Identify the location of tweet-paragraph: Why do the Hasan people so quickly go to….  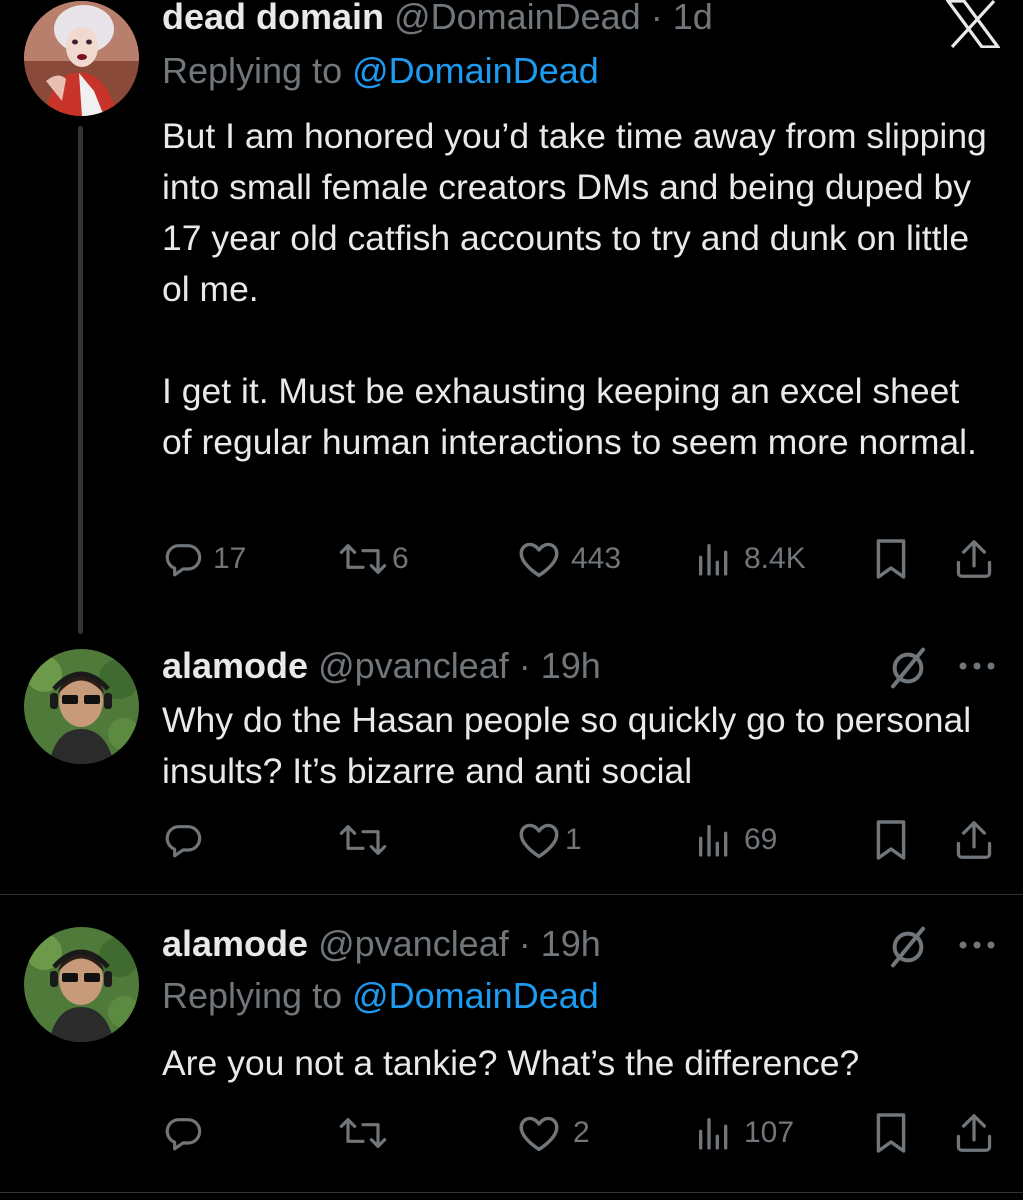
(567, 745).